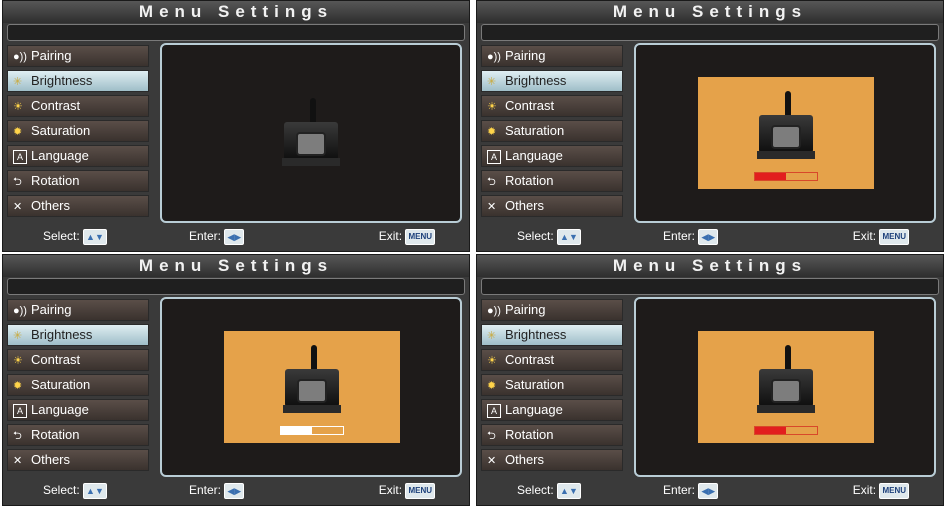  Describe the element at coordinates (20, 156) in the screenshot. I see `language-icon: A` at that location.